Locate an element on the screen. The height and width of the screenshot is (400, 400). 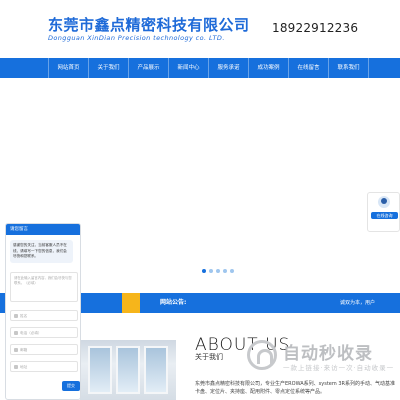
email-field: 邮箱 is located at coordinates (44, 349).